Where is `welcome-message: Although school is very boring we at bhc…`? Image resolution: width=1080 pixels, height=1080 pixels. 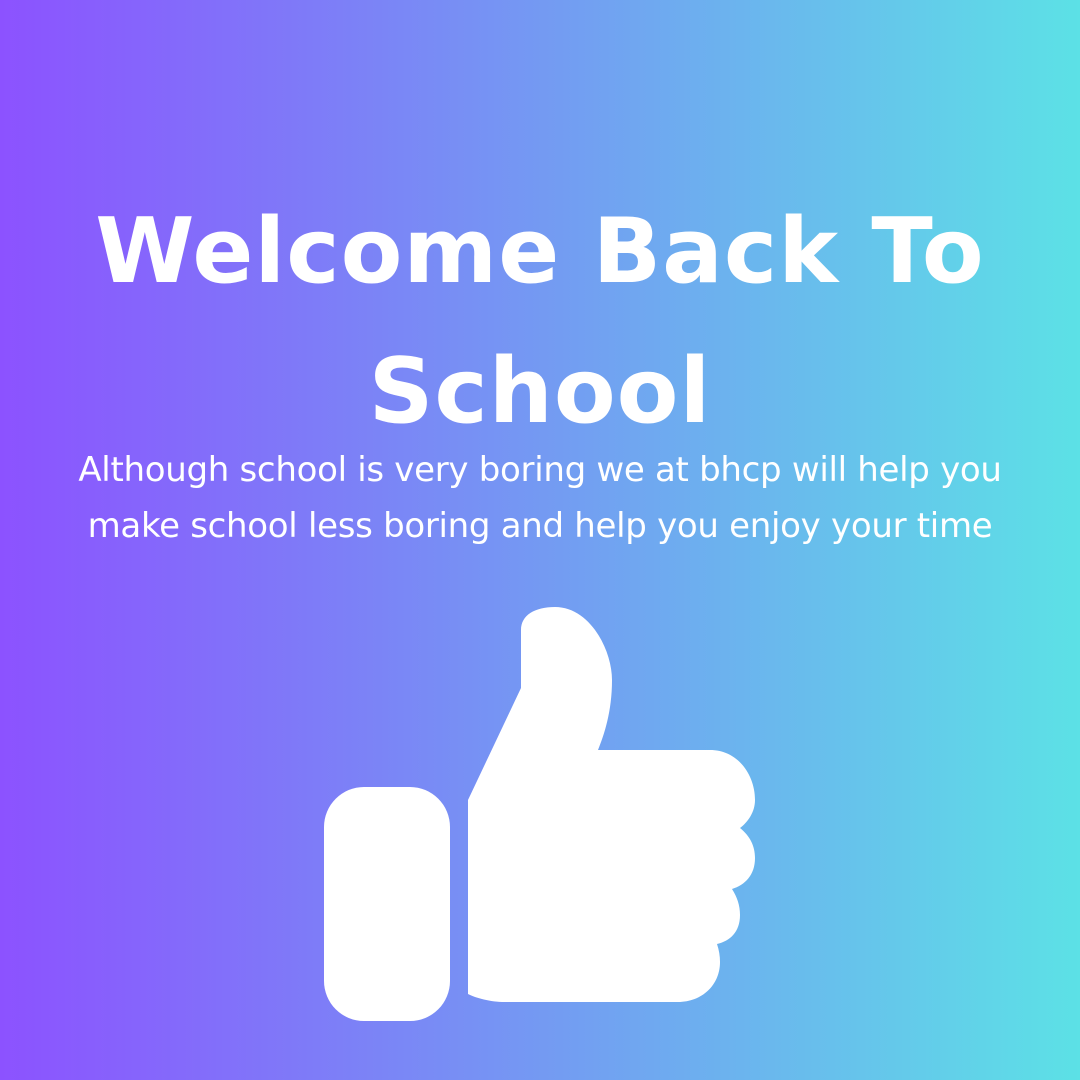
welcome-message: Although school is very boring we at bhc… is located at coordinates (540, 498).